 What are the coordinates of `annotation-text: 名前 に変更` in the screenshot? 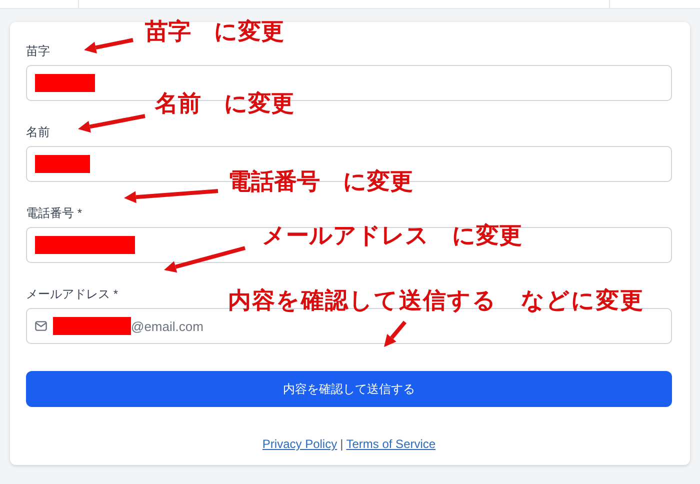 It's located at (224, 104).